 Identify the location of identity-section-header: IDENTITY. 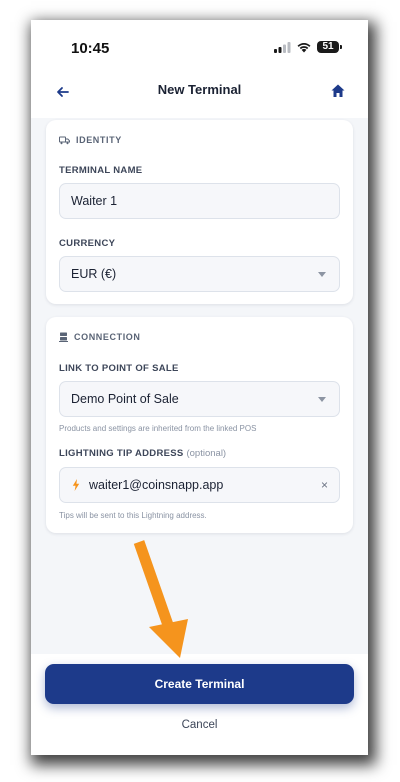
(90, 140).